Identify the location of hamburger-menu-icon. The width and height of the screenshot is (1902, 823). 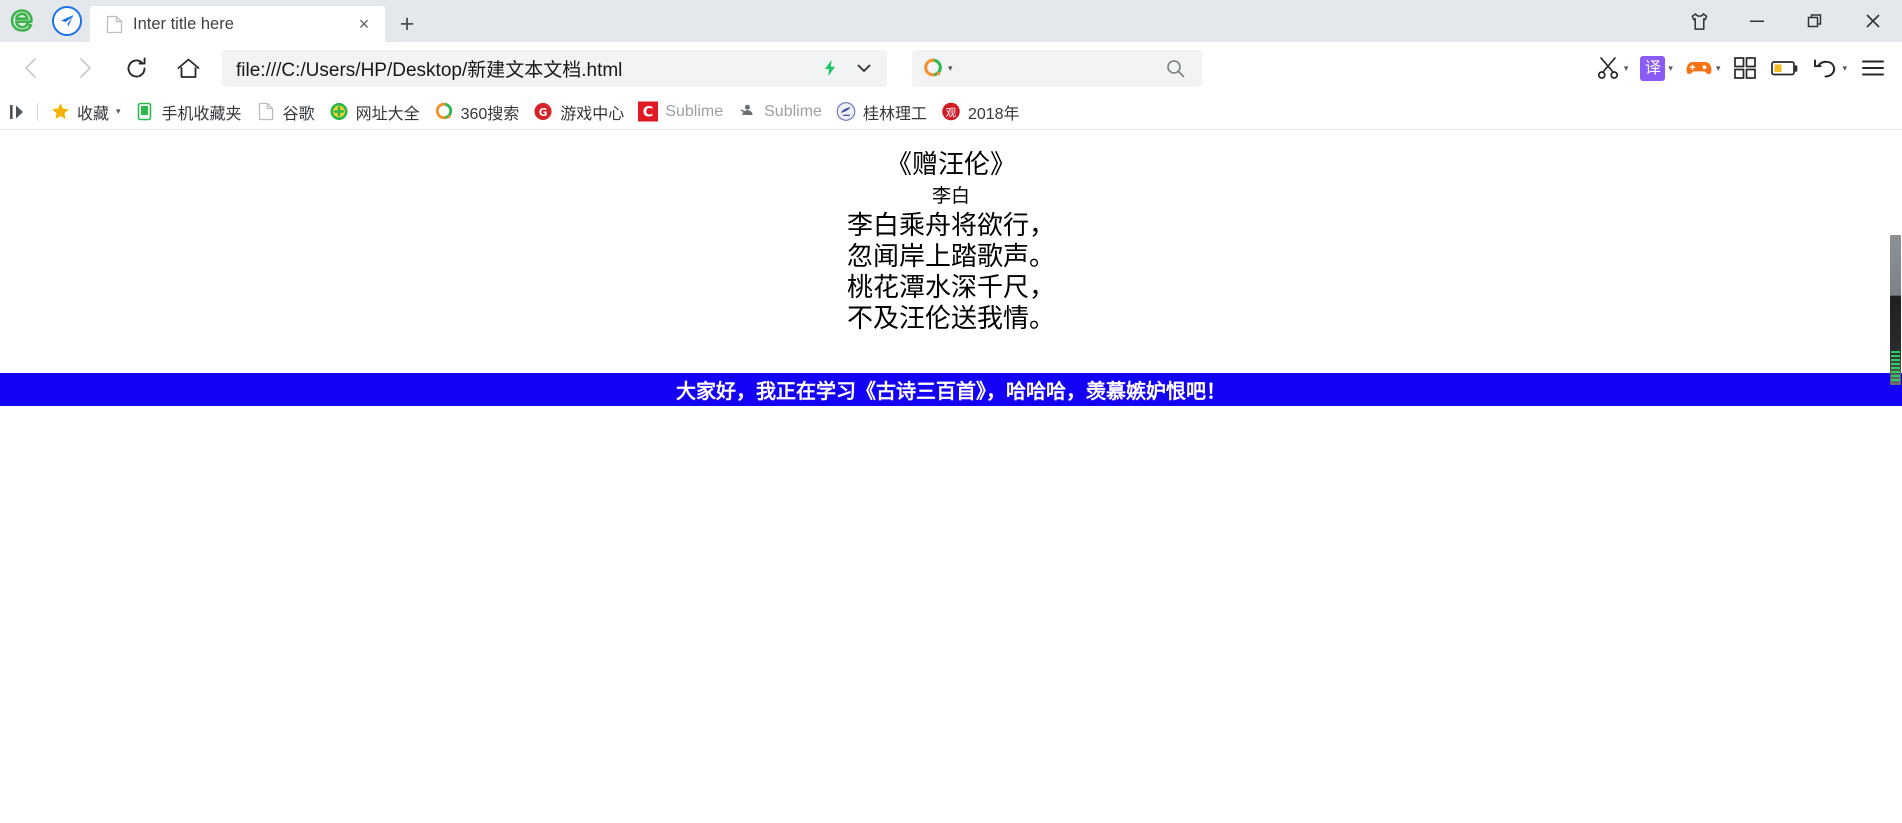
(1873, 68).